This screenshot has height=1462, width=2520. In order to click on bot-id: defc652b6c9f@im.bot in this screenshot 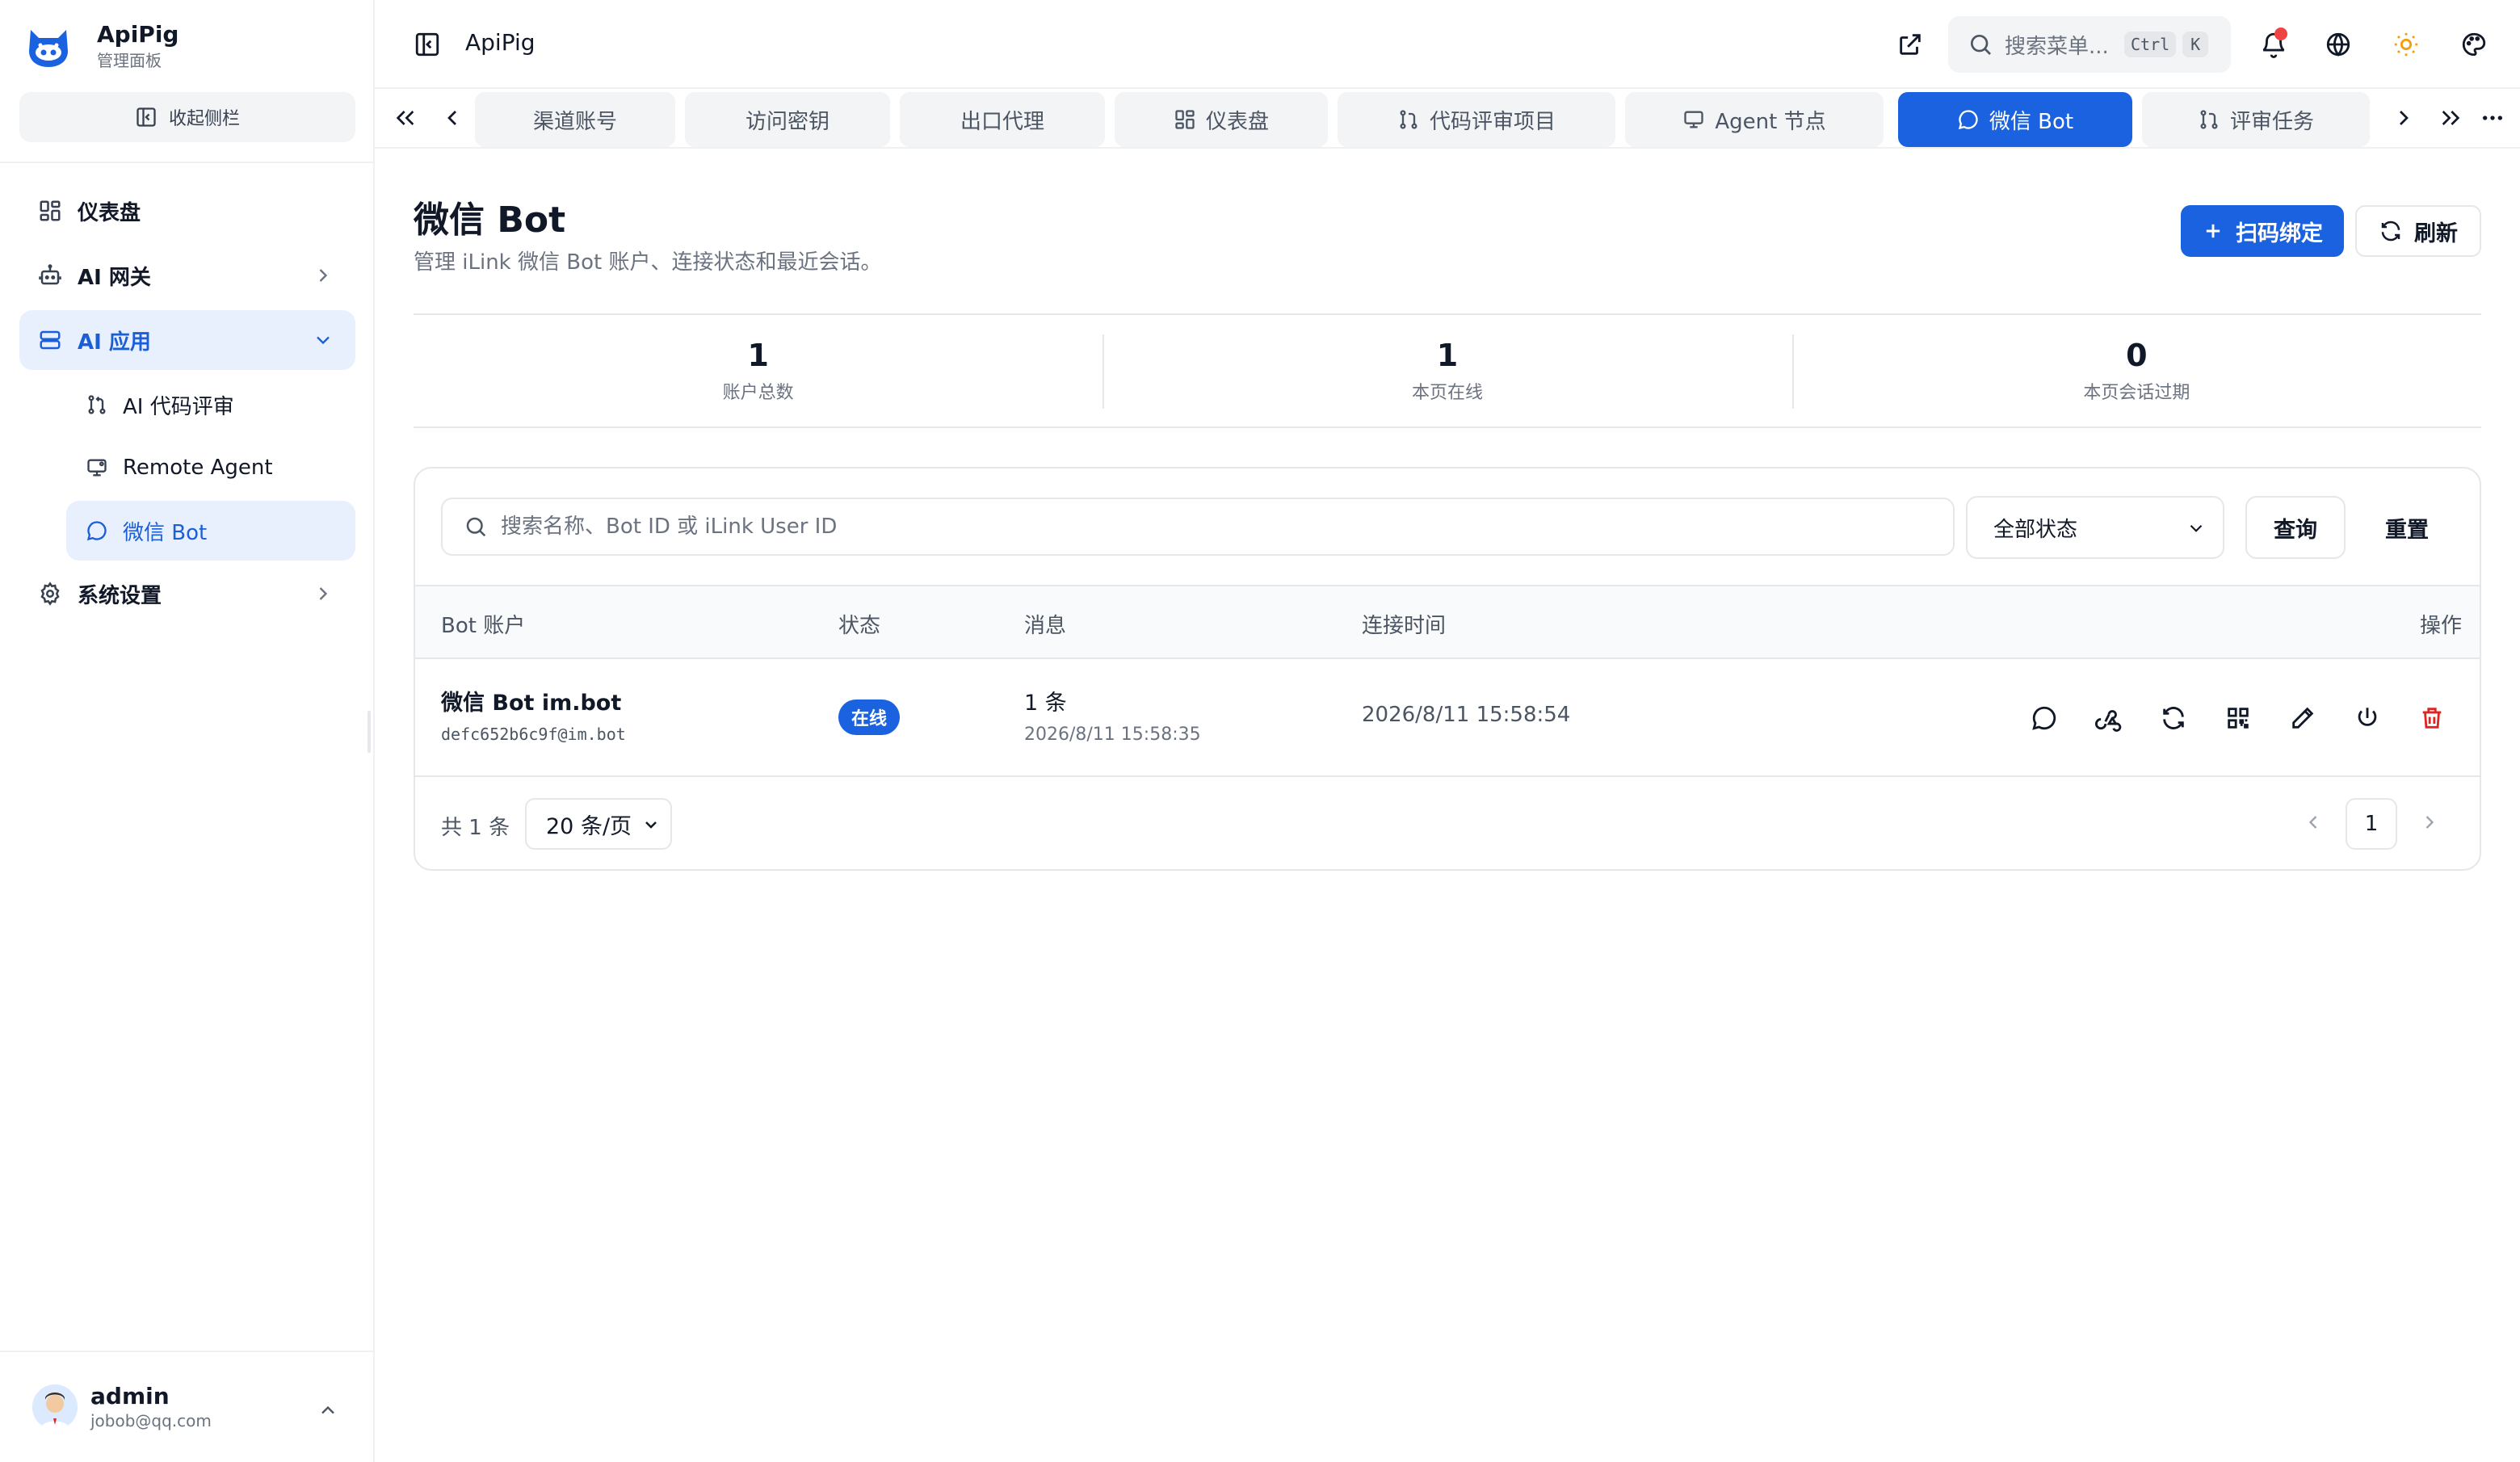, I will do `click(533, 734)`.